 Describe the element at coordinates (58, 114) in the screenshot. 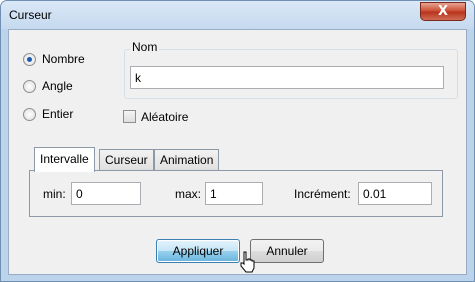

I see `radio-entier-label: Entier` at that location.